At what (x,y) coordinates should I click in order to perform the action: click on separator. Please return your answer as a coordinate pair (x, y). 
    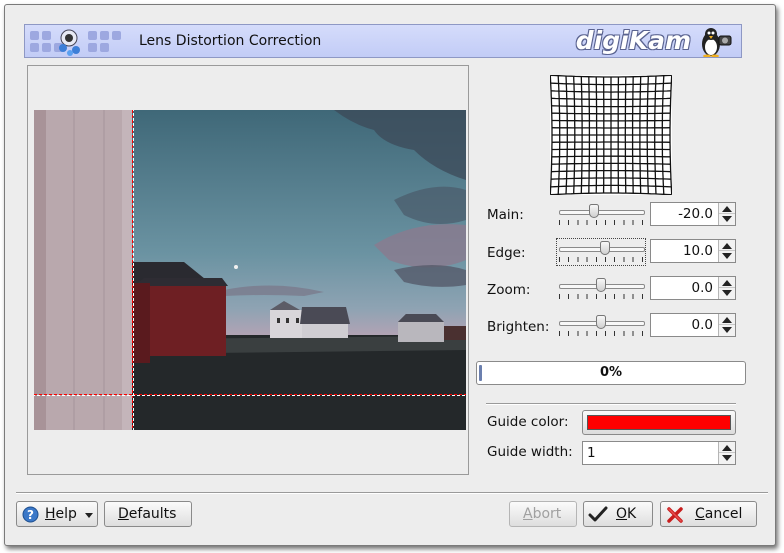
    Looking at the image, I should click on (611, 404).